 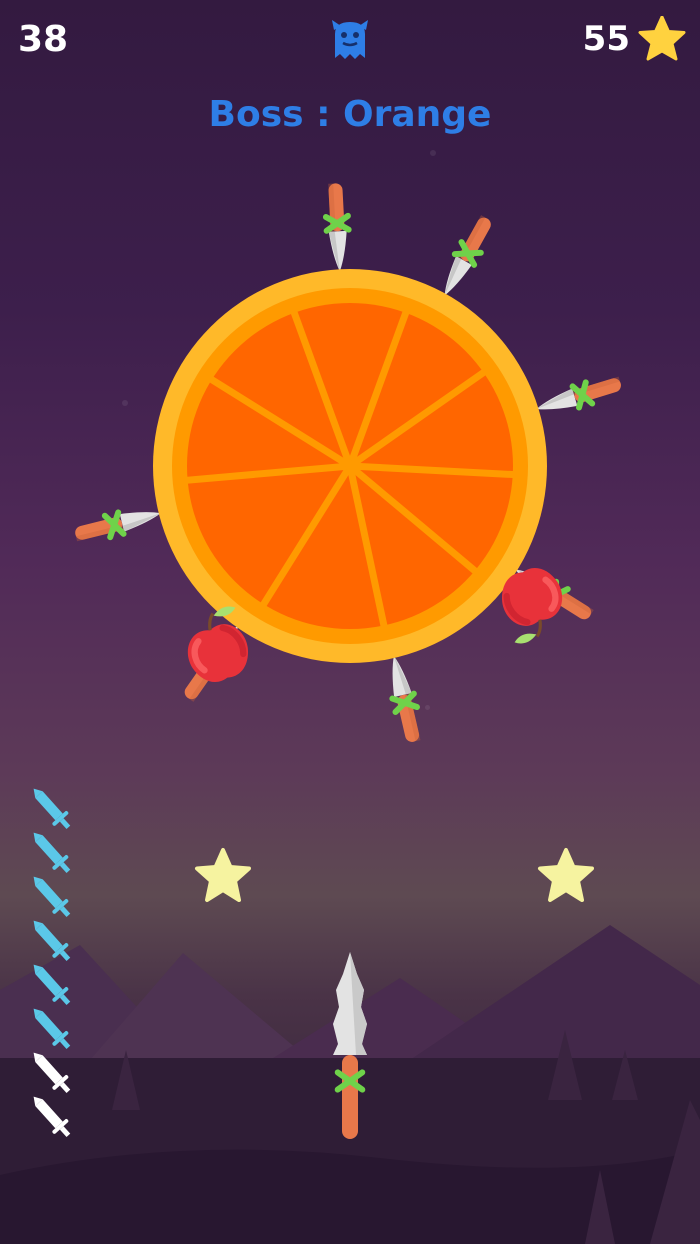 What do you see at coordinates (566, 875) in the screenshot?
I see `floating-star-right` at bounding box center [566, 875].